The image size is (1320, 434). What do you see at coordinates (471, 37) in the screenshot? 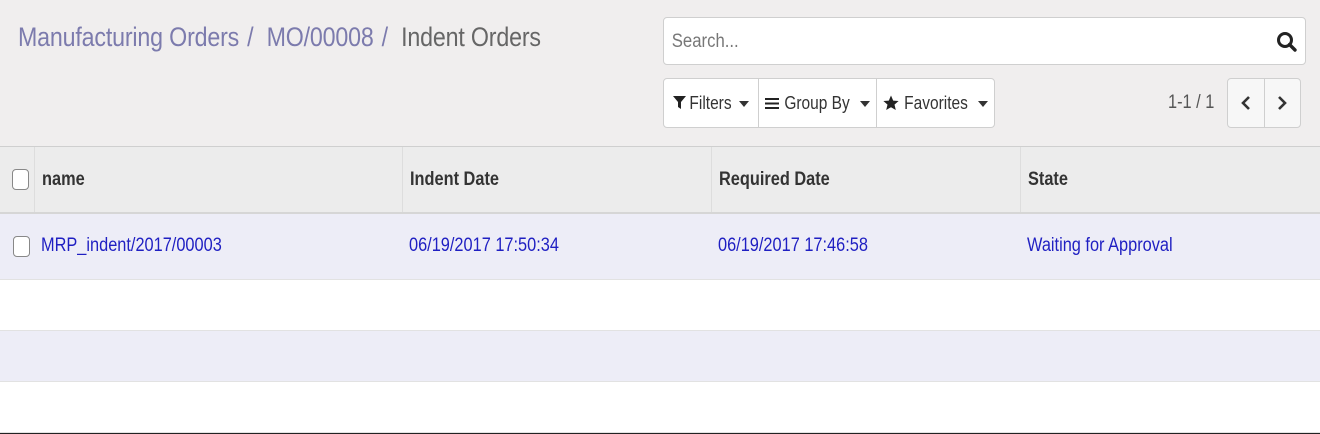
I see `breadcrumb-current: Indent Orders` at bounding box center [471, 37].